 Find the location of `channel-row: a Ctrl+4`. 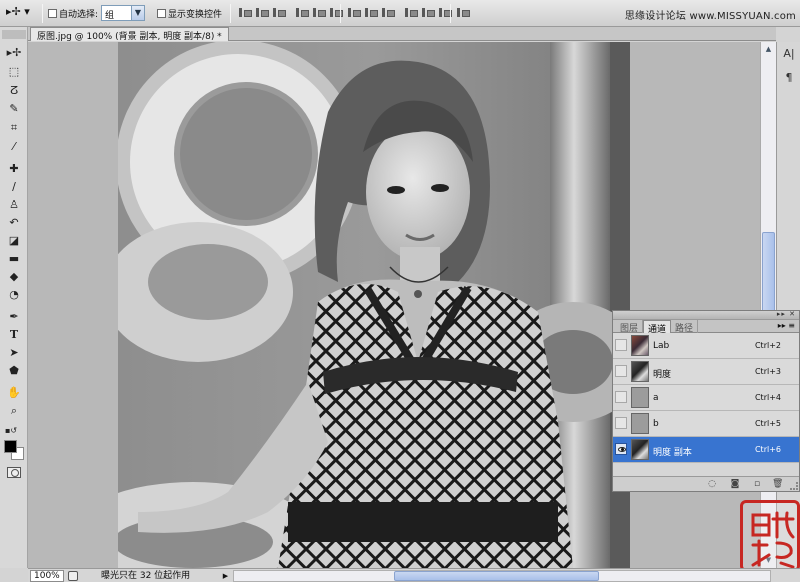

channel-row: a Ctrl+4 is located at coordinates (706, 398).